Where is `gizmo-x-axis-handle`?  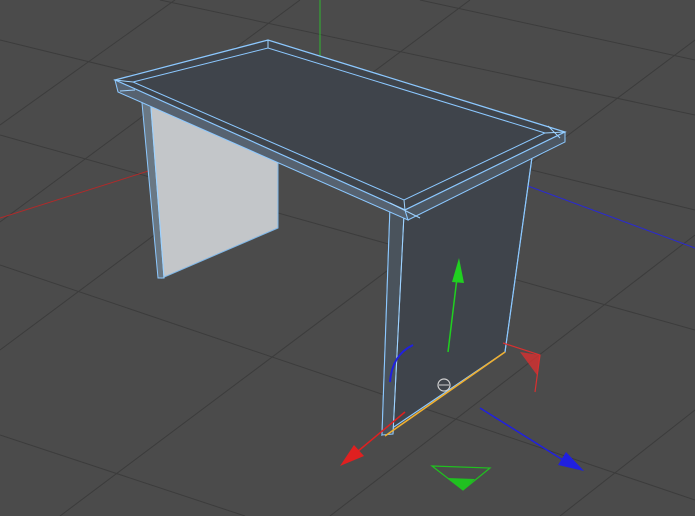
gizmo-x-axis-handle is located at coordinates (373, 438).